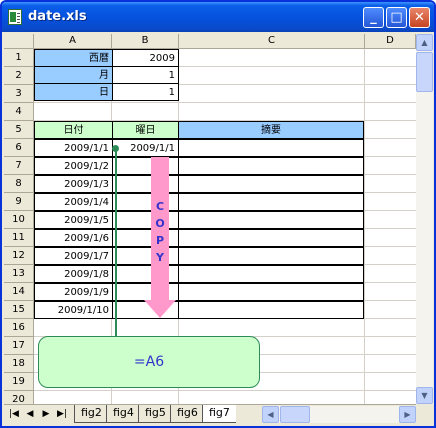  Describe the element at coordinates (19, 41) in the screenshot. I see `select-all-corner` at that location.